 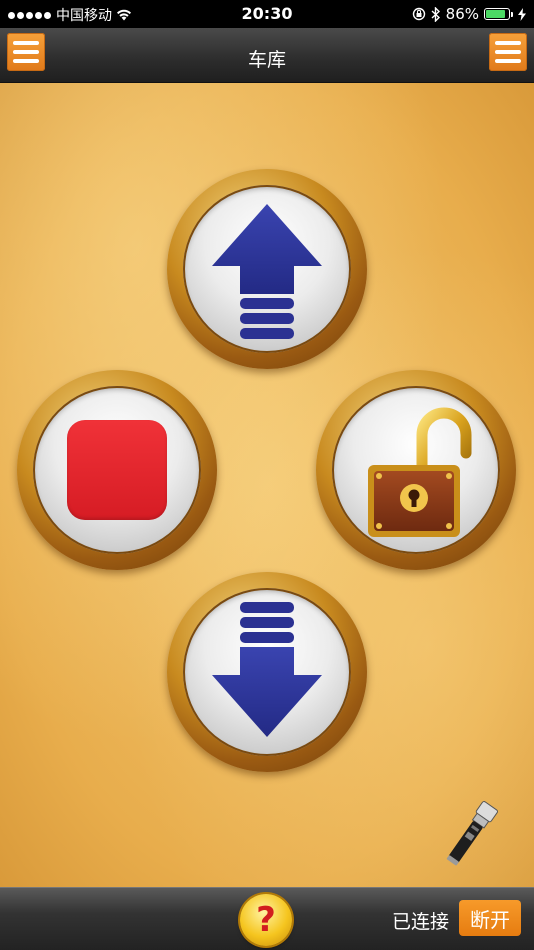 I want to click on arrow-down-icon, so click(x=267, y=669).